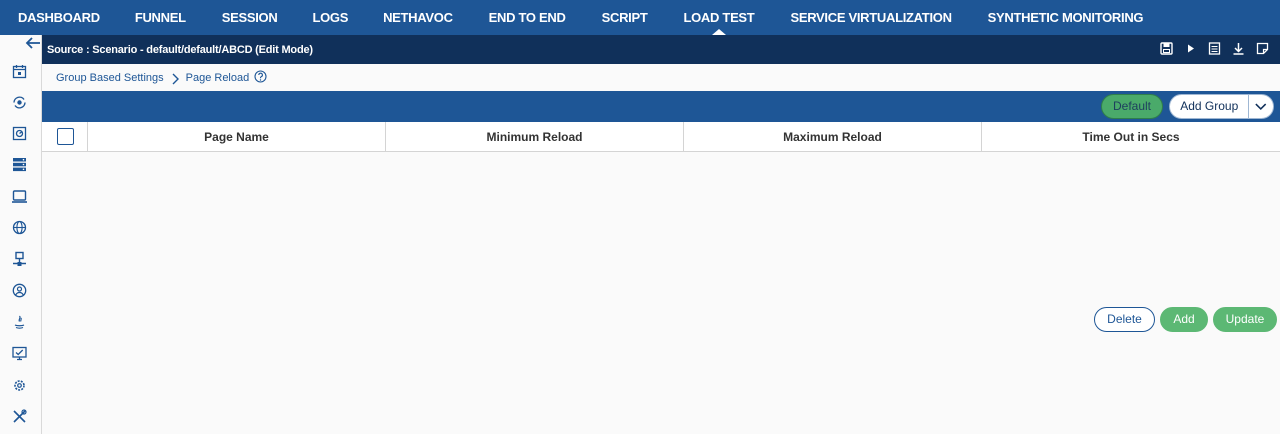 This screenshot has height=434, width=1280. What do you see at coordinates (535, 136) in the screenshot?
I see `column-header-minimum-reload: Minimum Reload` at bounding box center [535, 136].